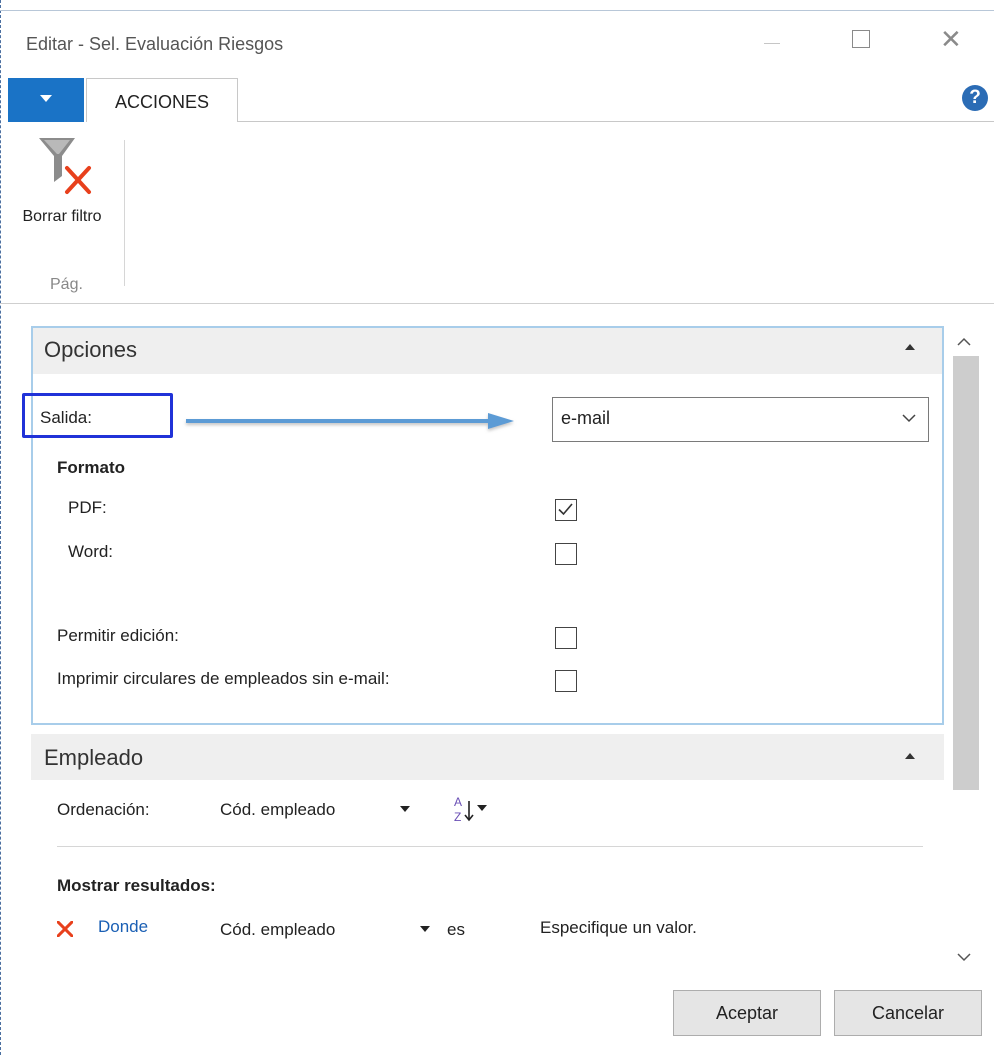  What do you see at coordinates (103, 809) in the screenshot?
I see `ordenacion-label: Ordenación:` at bounding box center [103, 809].